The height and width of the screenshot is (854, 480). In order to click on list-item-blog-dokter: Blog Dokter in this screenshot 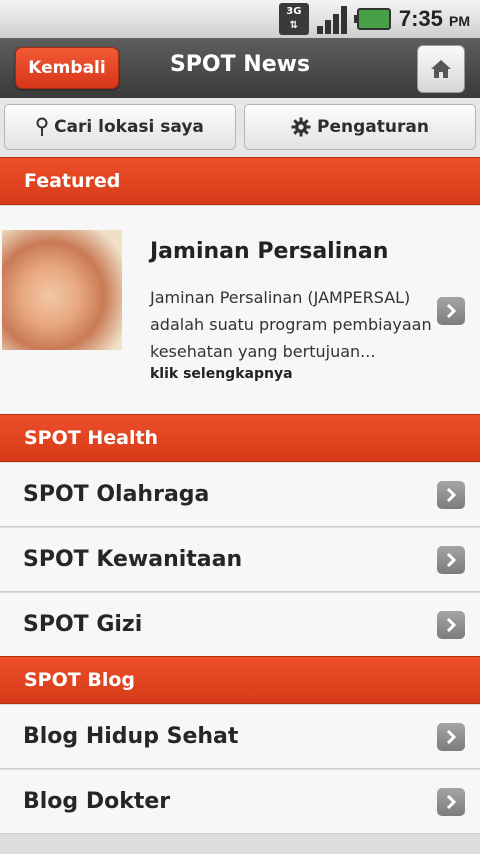, I will do `click(240, 802)`.